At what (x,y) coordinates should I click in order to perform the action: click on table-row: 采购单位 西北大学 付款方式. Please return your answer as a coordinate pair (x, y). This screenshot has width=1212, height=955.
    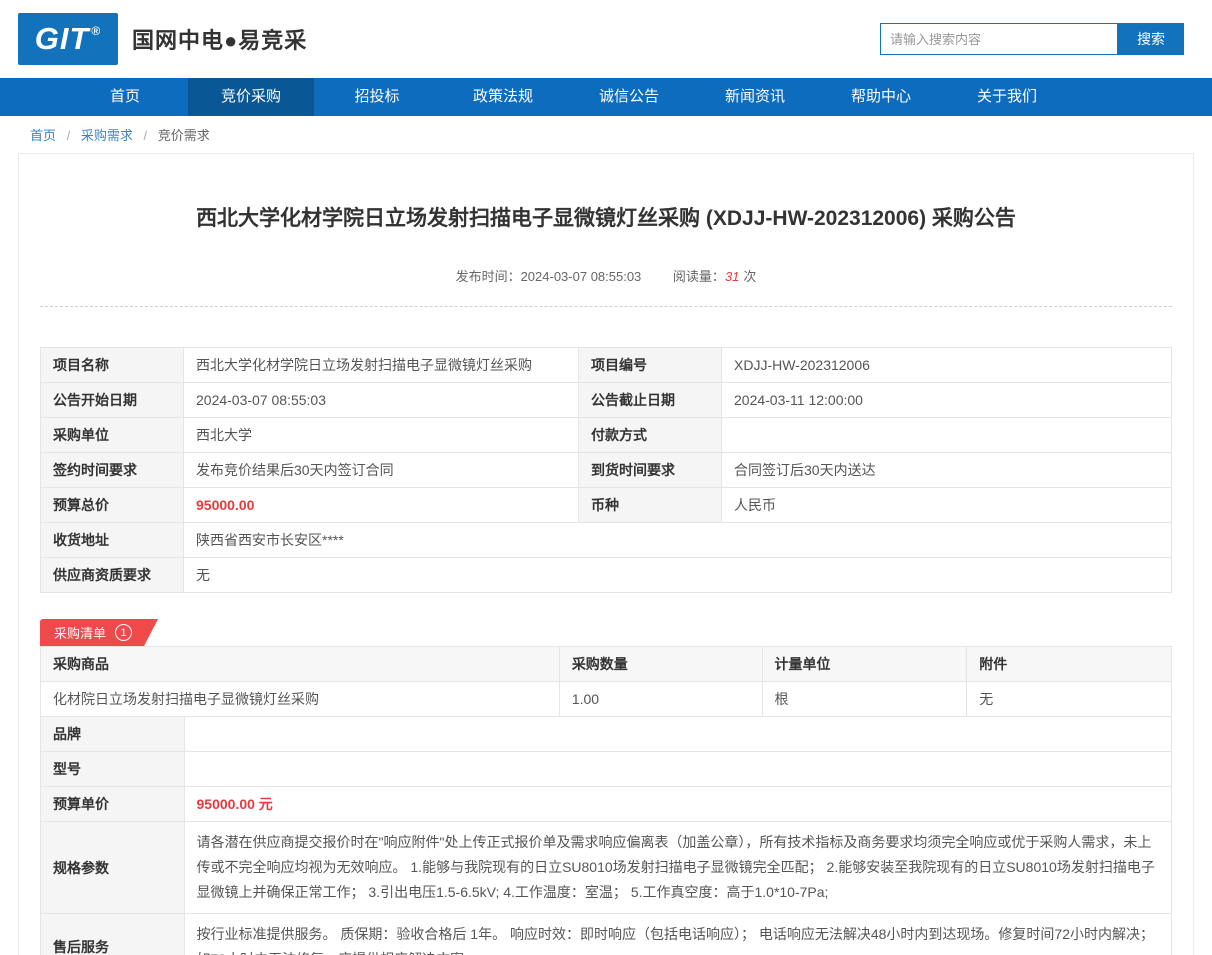
    Looking at the image, I should click on (606, 435).